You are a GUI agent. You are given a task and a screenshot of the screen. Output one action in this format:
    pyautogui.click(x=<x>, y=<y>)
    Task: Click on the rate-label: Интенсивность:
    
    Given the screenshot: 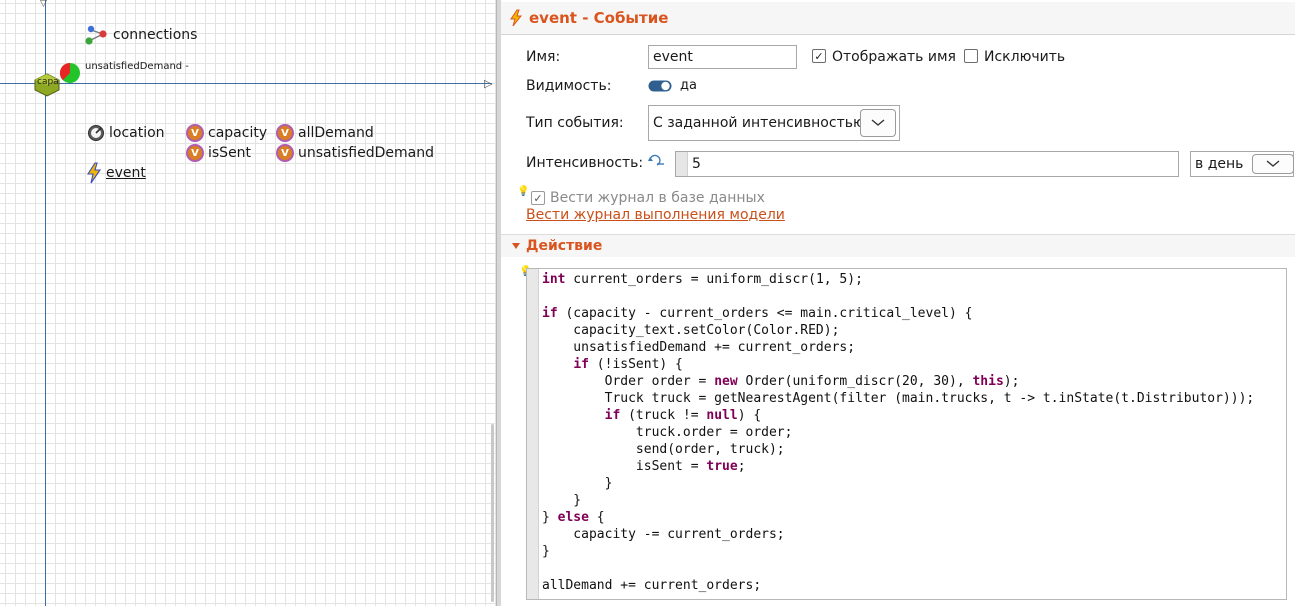 What is the action you would take?
    pyautogui.click(x=585, y=163)
    